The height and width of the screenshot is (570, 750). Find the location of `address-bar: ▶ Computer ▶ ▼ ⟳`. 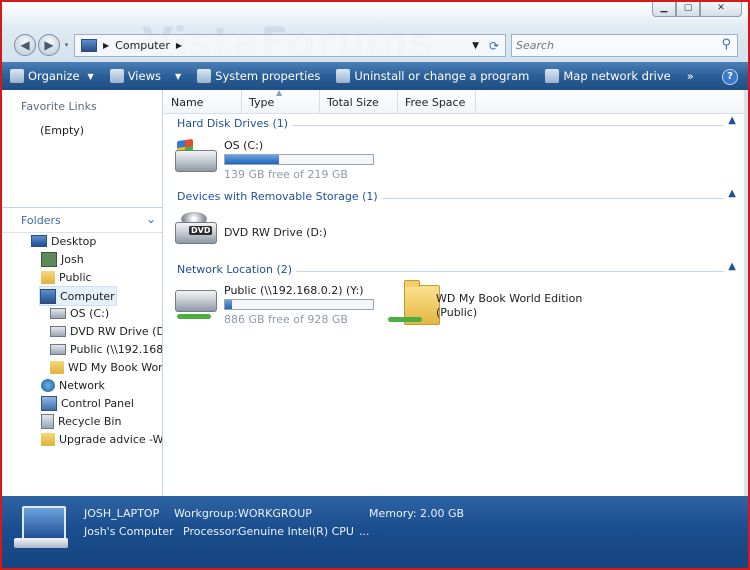

address-bar: ▶ Computer ▶ ▼ ⟳ is located at coordinates (290, 45).